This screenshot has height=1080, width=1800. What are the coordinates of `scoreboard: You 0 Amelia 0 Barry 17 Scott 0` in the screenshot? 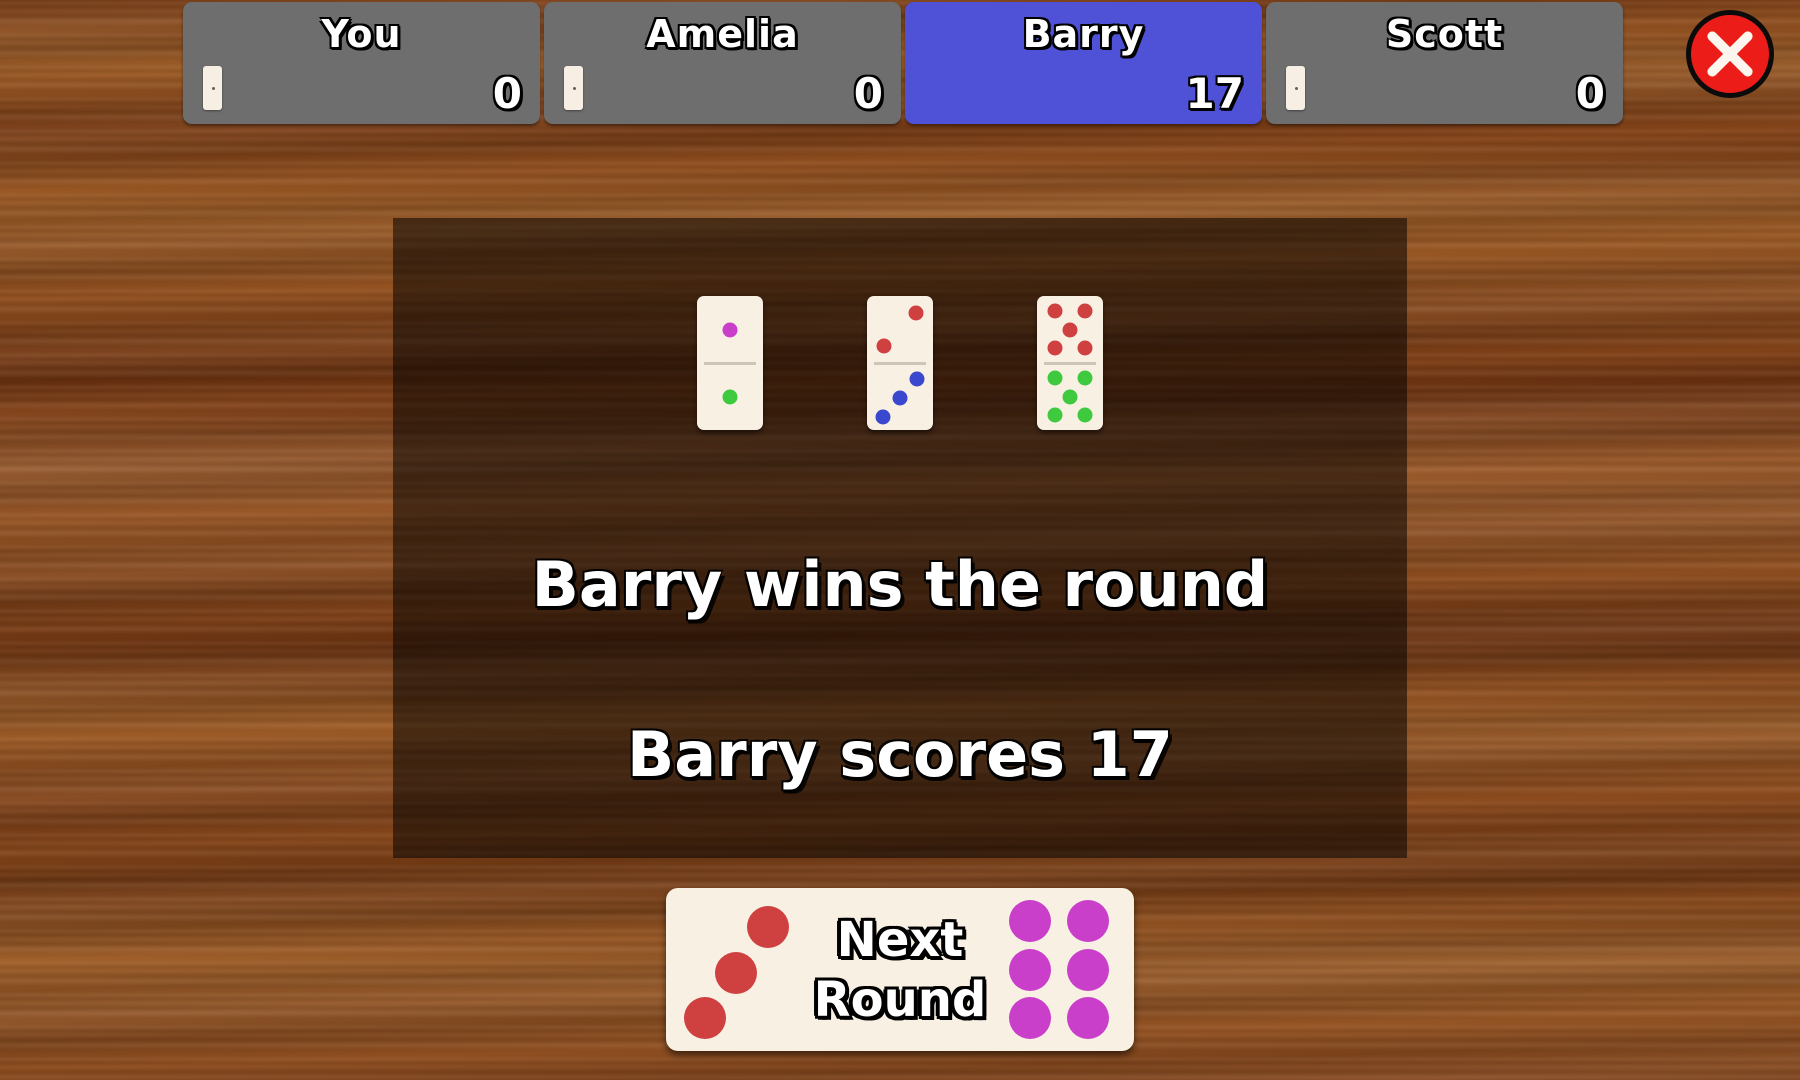 It's located at (903, 63).